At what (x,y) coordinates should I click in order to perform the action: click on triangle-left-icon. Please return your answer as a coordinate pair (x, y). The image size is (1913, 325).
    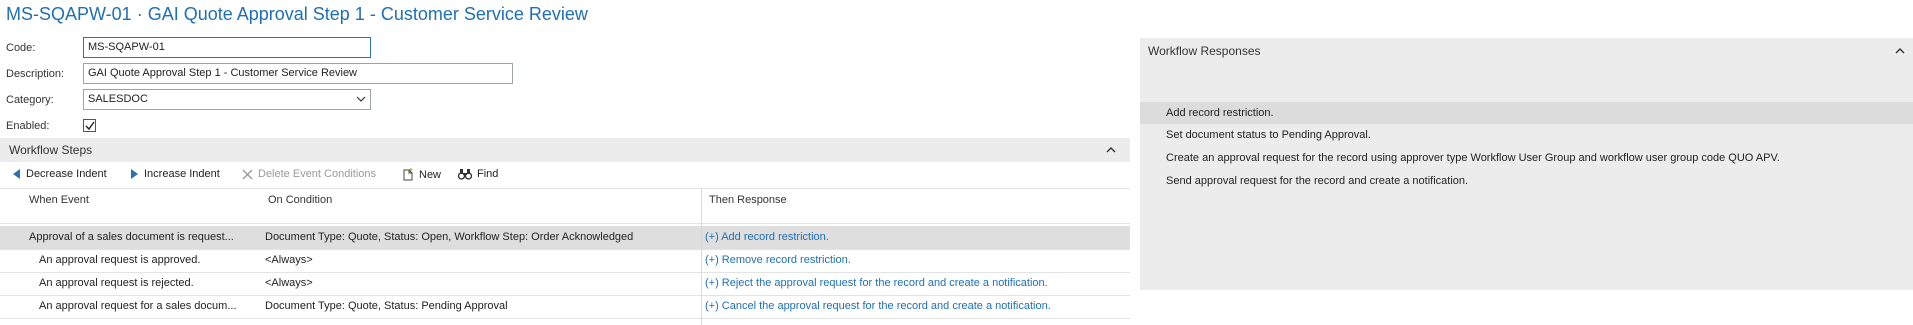
    Looking at the image, I should click on (16, 174).